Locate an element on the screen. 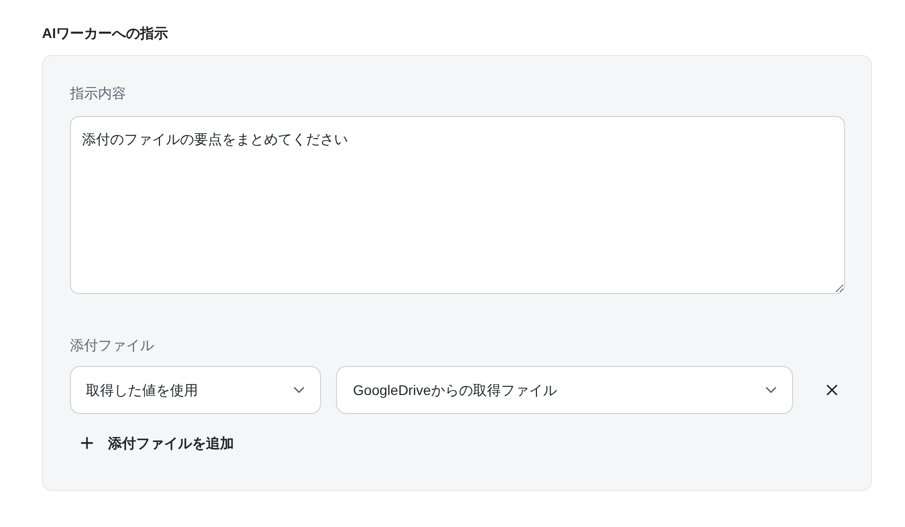 This screenshot has height=527, width=905. field-label: 指示内容 is located at coordinates (98, 93).